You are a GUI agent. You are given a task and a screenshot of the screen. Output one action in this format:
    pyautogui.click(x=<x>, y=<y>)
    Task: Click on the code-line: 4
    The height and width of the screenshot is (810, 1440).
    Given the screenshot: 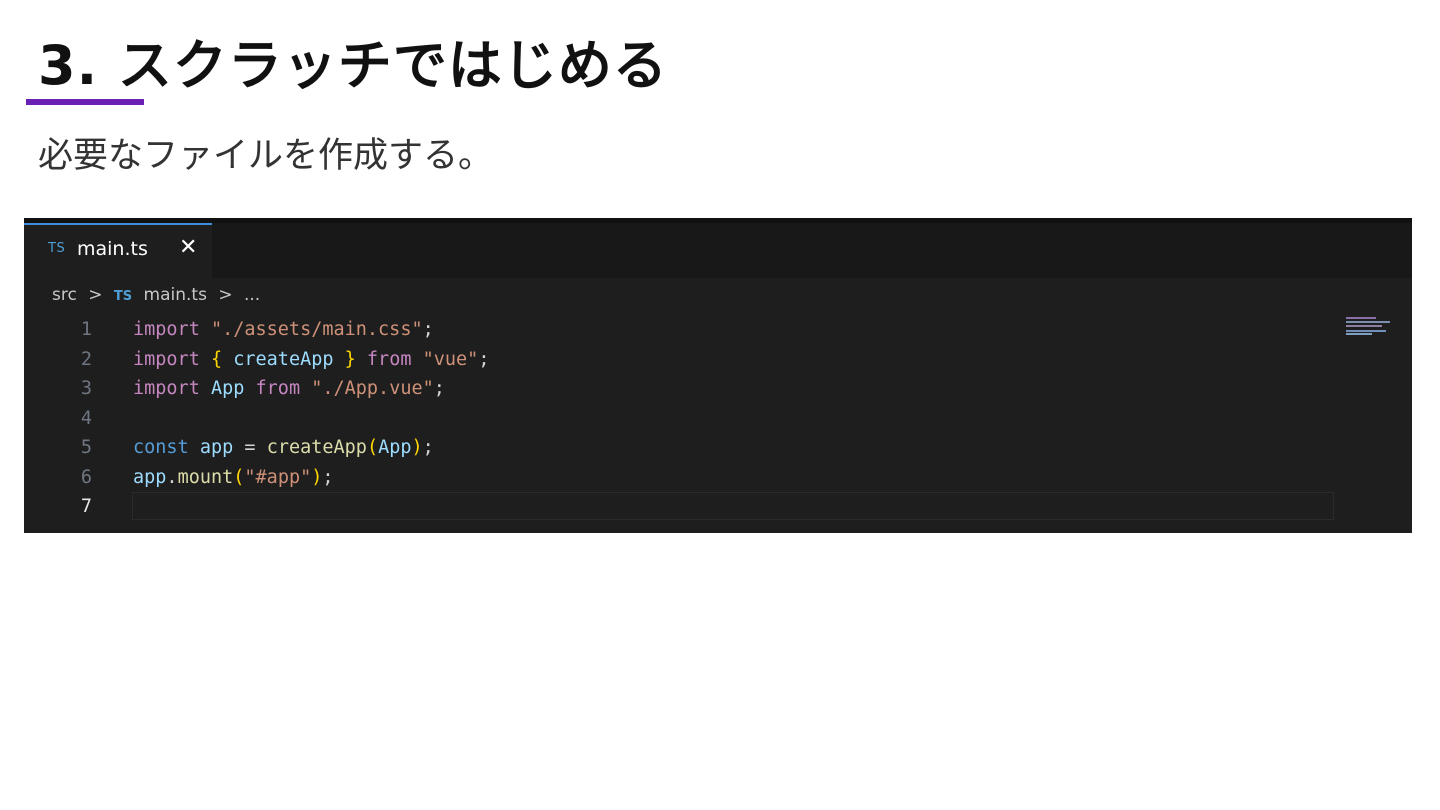 What is the action you would take?
    pyautogui.click(x=718, y=419)
    